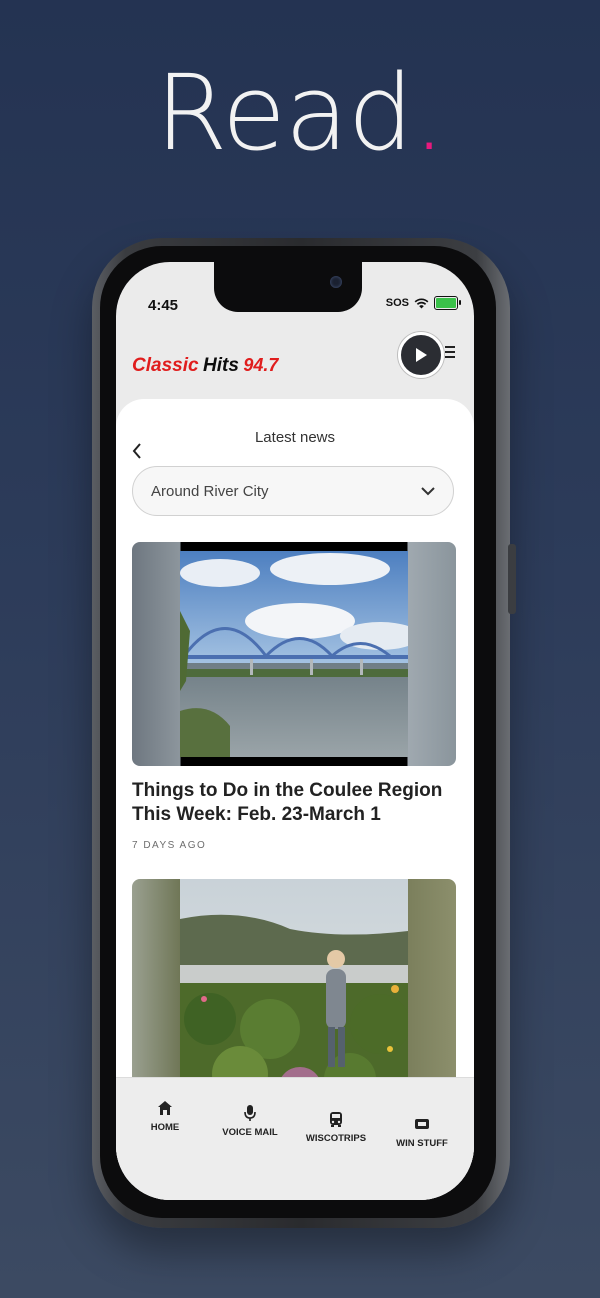  What do you see at coordinates (397, 303) in the screenshot?
I see `sos-indicator: SOS` at bounding box center [397, 303].